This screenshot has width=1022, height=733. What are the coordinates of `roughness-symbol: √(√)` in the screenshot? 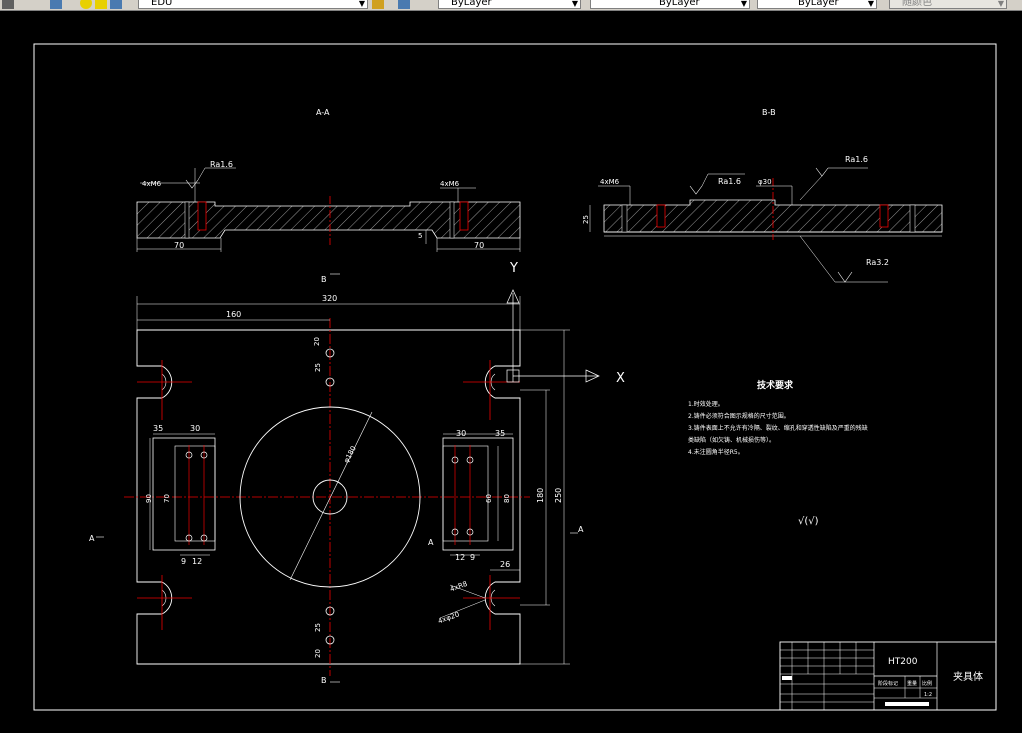 It's located at (808, 521).